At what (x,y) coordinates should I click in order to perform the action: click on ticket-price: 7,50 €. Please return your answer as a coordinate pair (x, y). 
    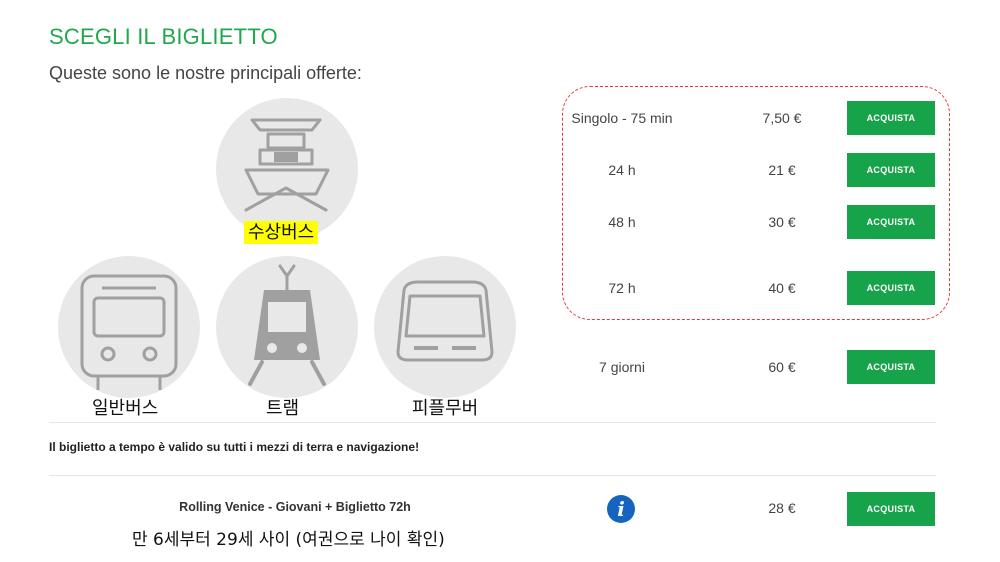
    Looking at the image, I should click on (782, 118).